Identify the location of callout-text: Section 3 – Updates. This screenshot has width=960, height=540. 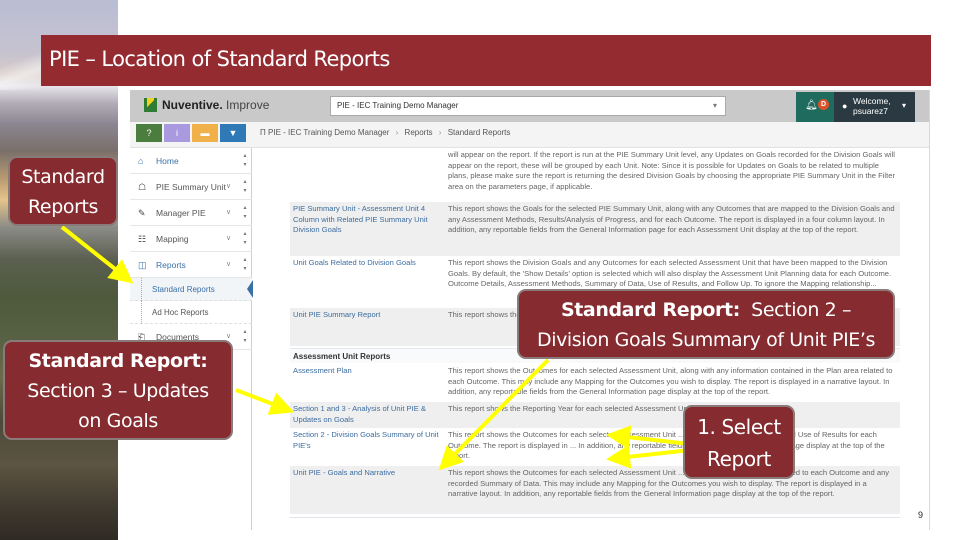
(118, 391).